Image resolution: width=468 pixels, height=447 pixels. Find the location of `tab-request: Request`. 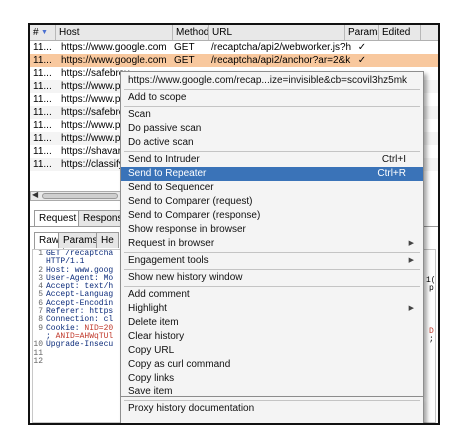

tab-request: Request is located at coordinates (58, 218).